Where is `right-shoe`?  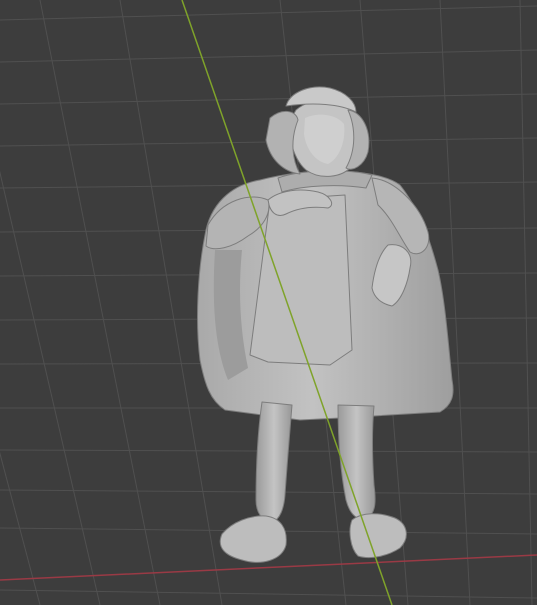 right-shoe is located at coordinates (378, 536).